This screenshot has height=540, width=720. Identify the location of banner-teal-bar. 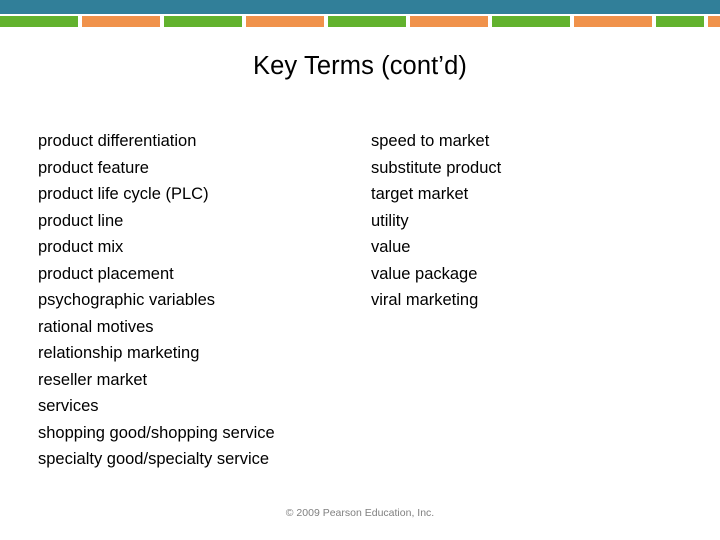
(360, 7).